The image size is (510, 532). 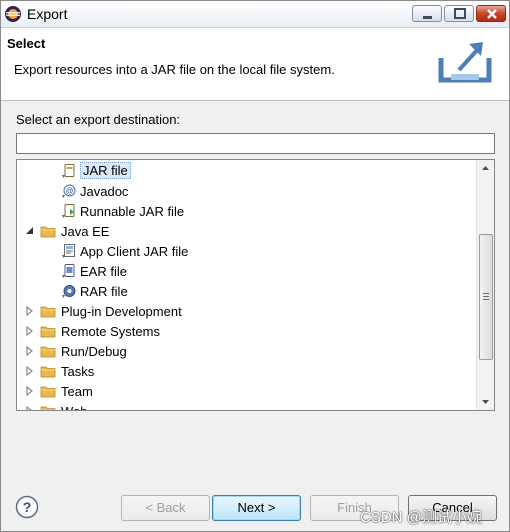 What do you see at coordinates (47, 14) in the screenshot?
I see `window-title: Export` at bounding box center [47, 14].